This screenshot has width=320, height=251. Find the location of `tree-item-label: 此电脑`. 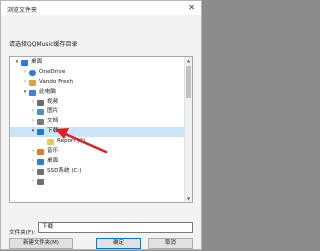

tree-item-label: 此电脑 is located at coordinates (47, 91).